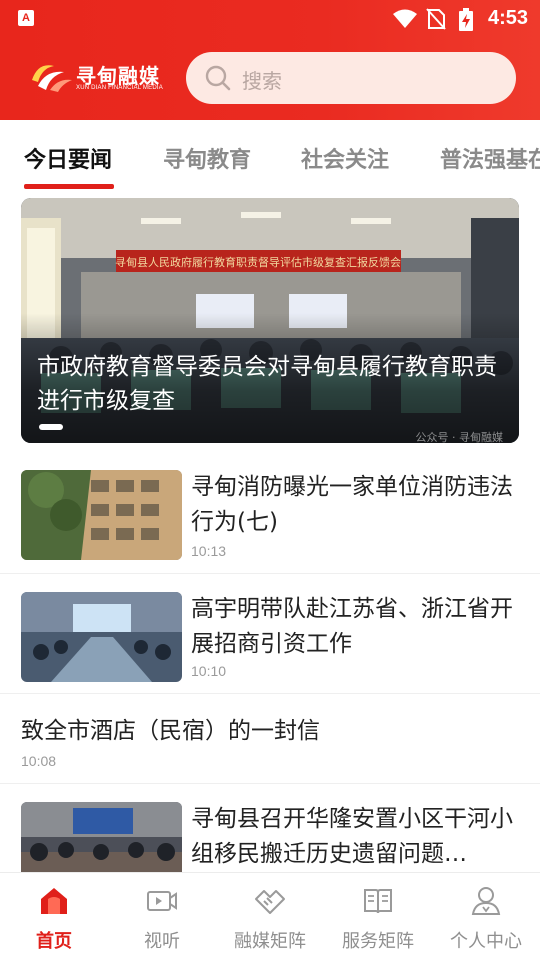 The height and width of the screenshot is (960, 540). What do you see at coordinates (378, 916) in the screenshot?
I see `nav-service-matrix: 服务矩阵` at bounding box center [378, 916].